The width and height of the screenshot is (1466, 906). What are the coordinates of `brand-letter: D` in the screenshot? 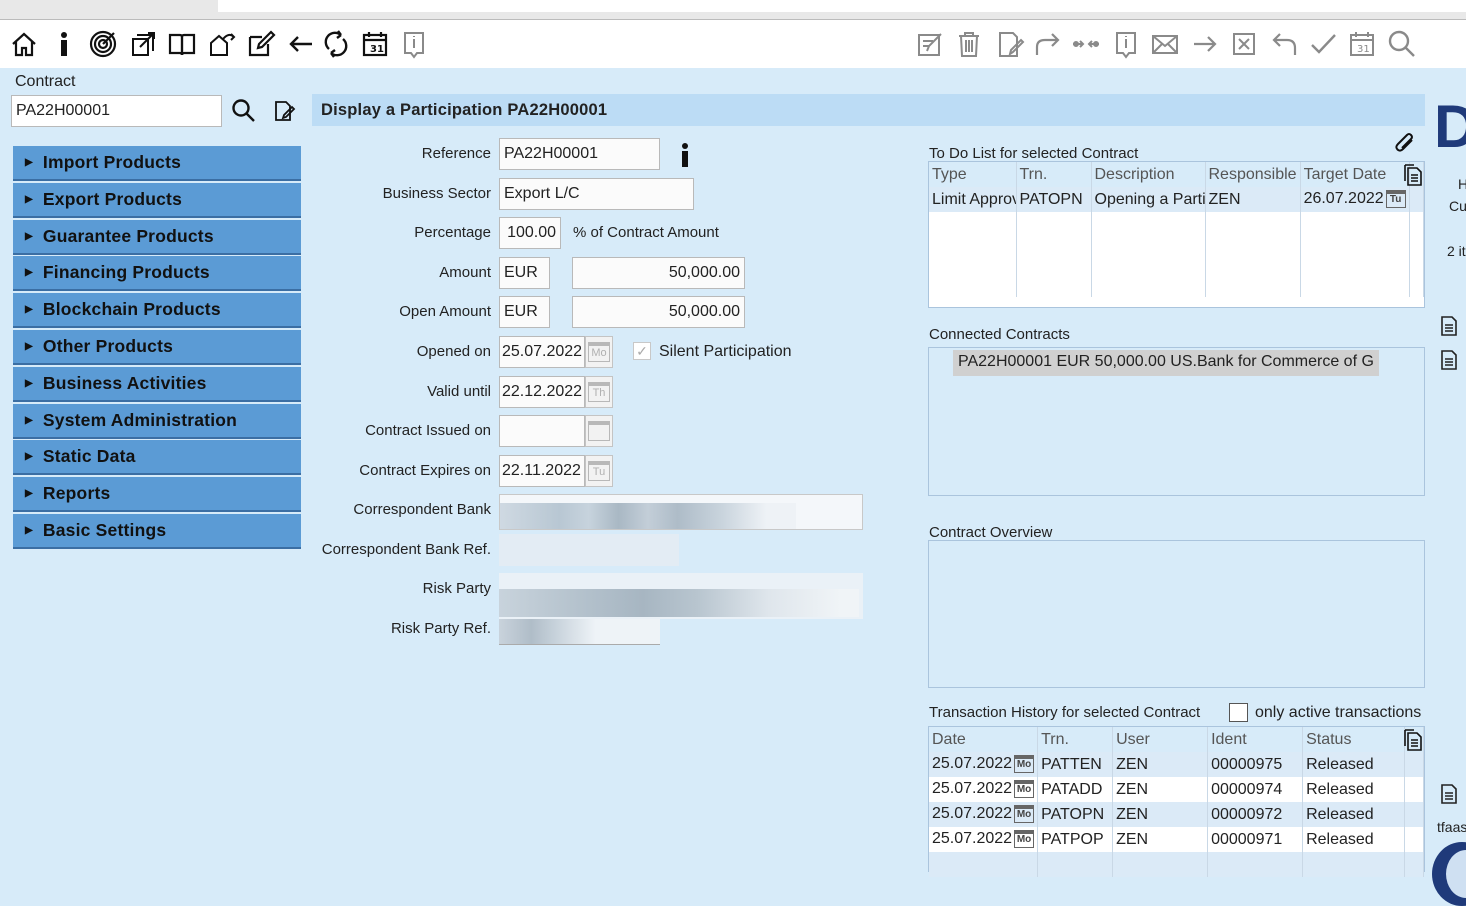 It's located at (1450, 126).